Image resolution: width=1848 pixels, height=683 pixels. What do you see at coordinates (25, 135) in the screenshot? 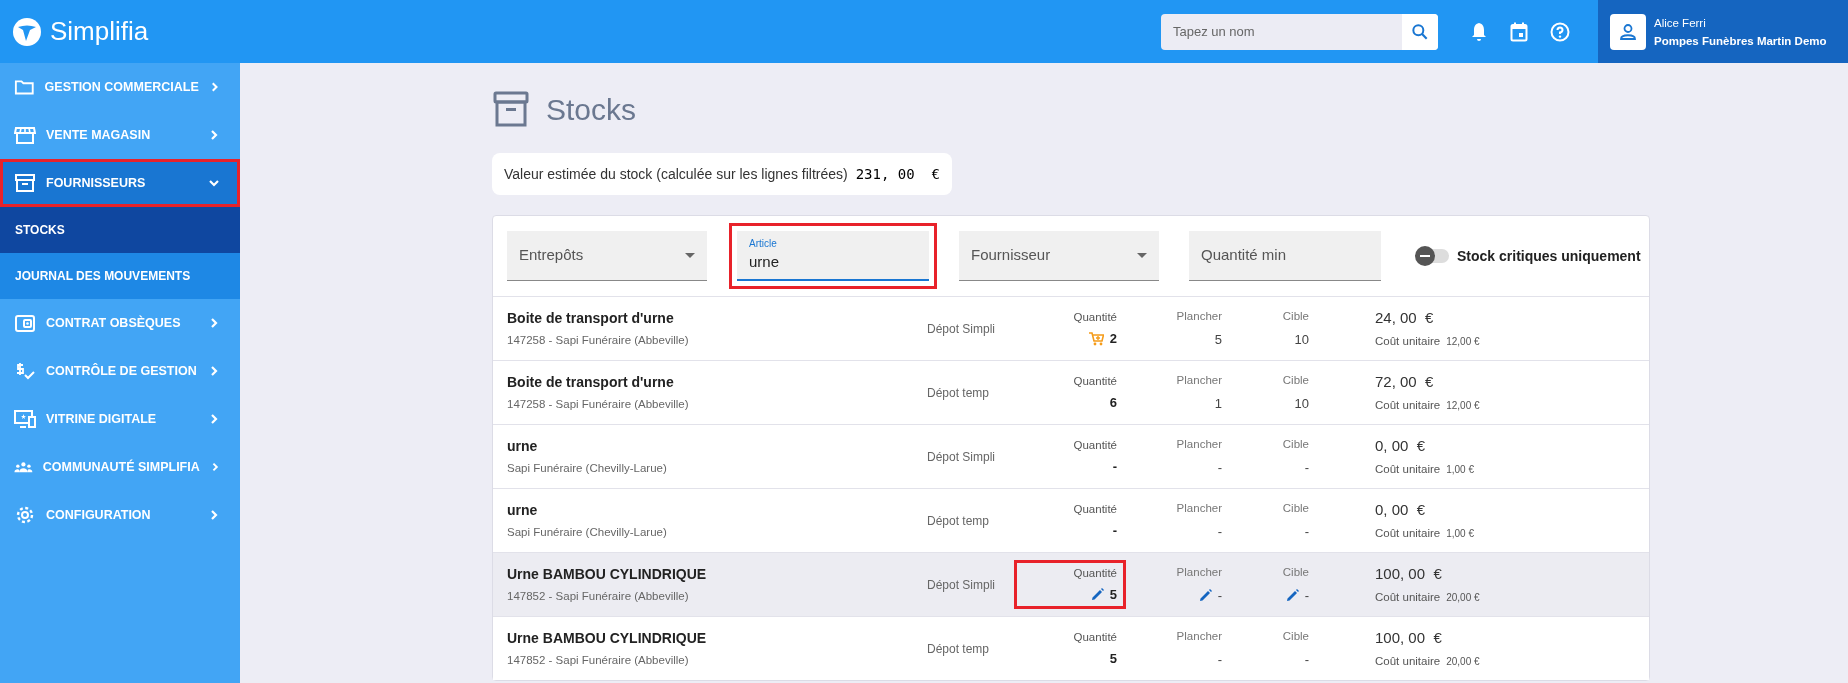
I see `store-icon` at bounding box center [25, 135].